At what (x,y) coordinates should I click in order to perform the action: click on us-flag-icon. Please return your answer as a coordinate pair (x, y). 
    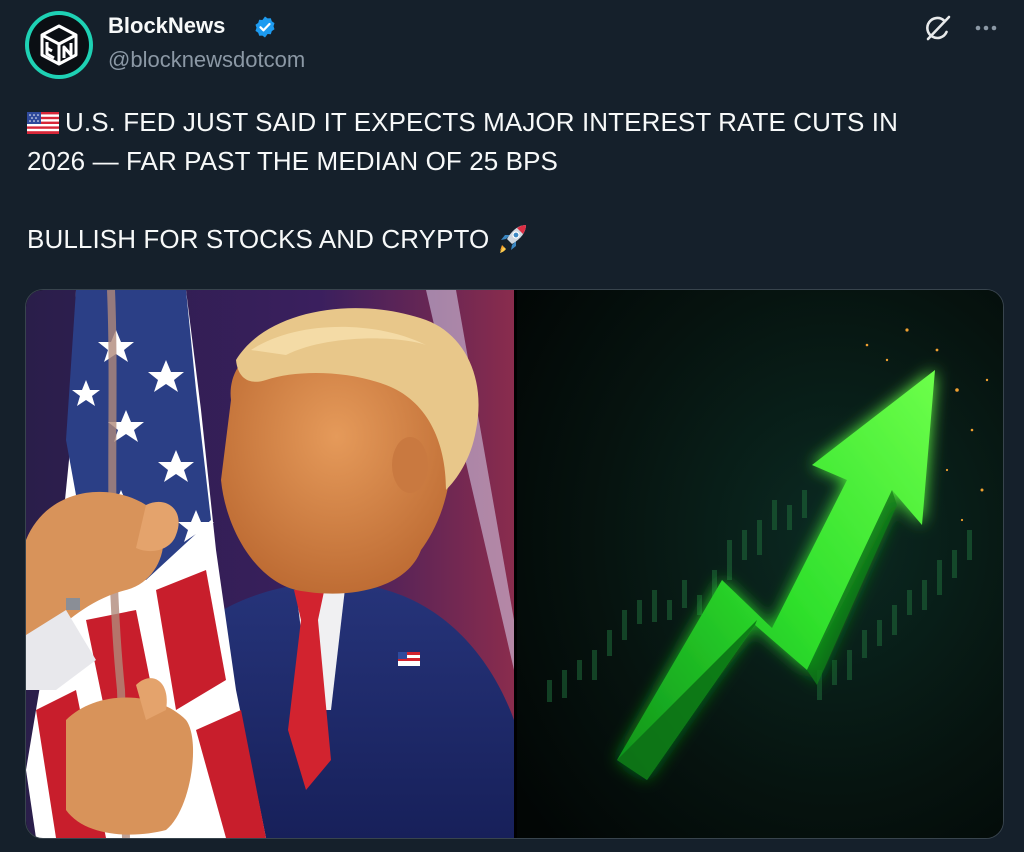
    Looking at the image, I should click on (43, 123).